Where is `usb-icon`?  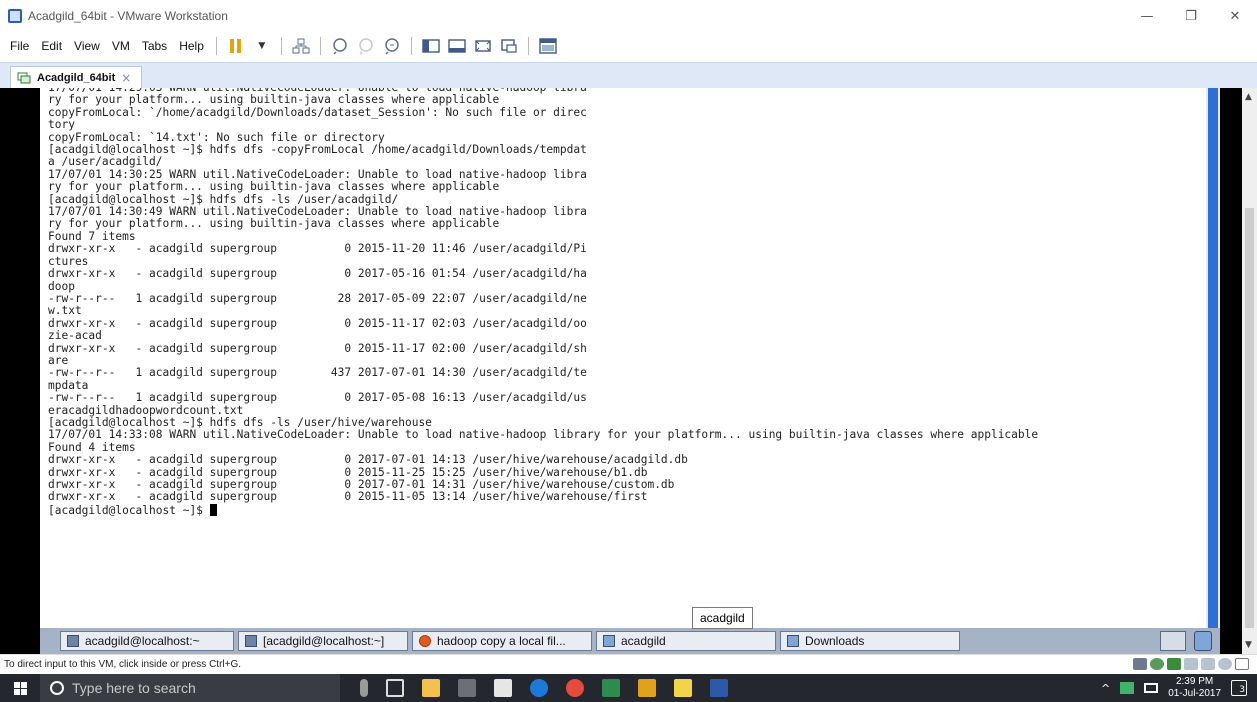
usb-icon is located at coordinates (1191, 664).